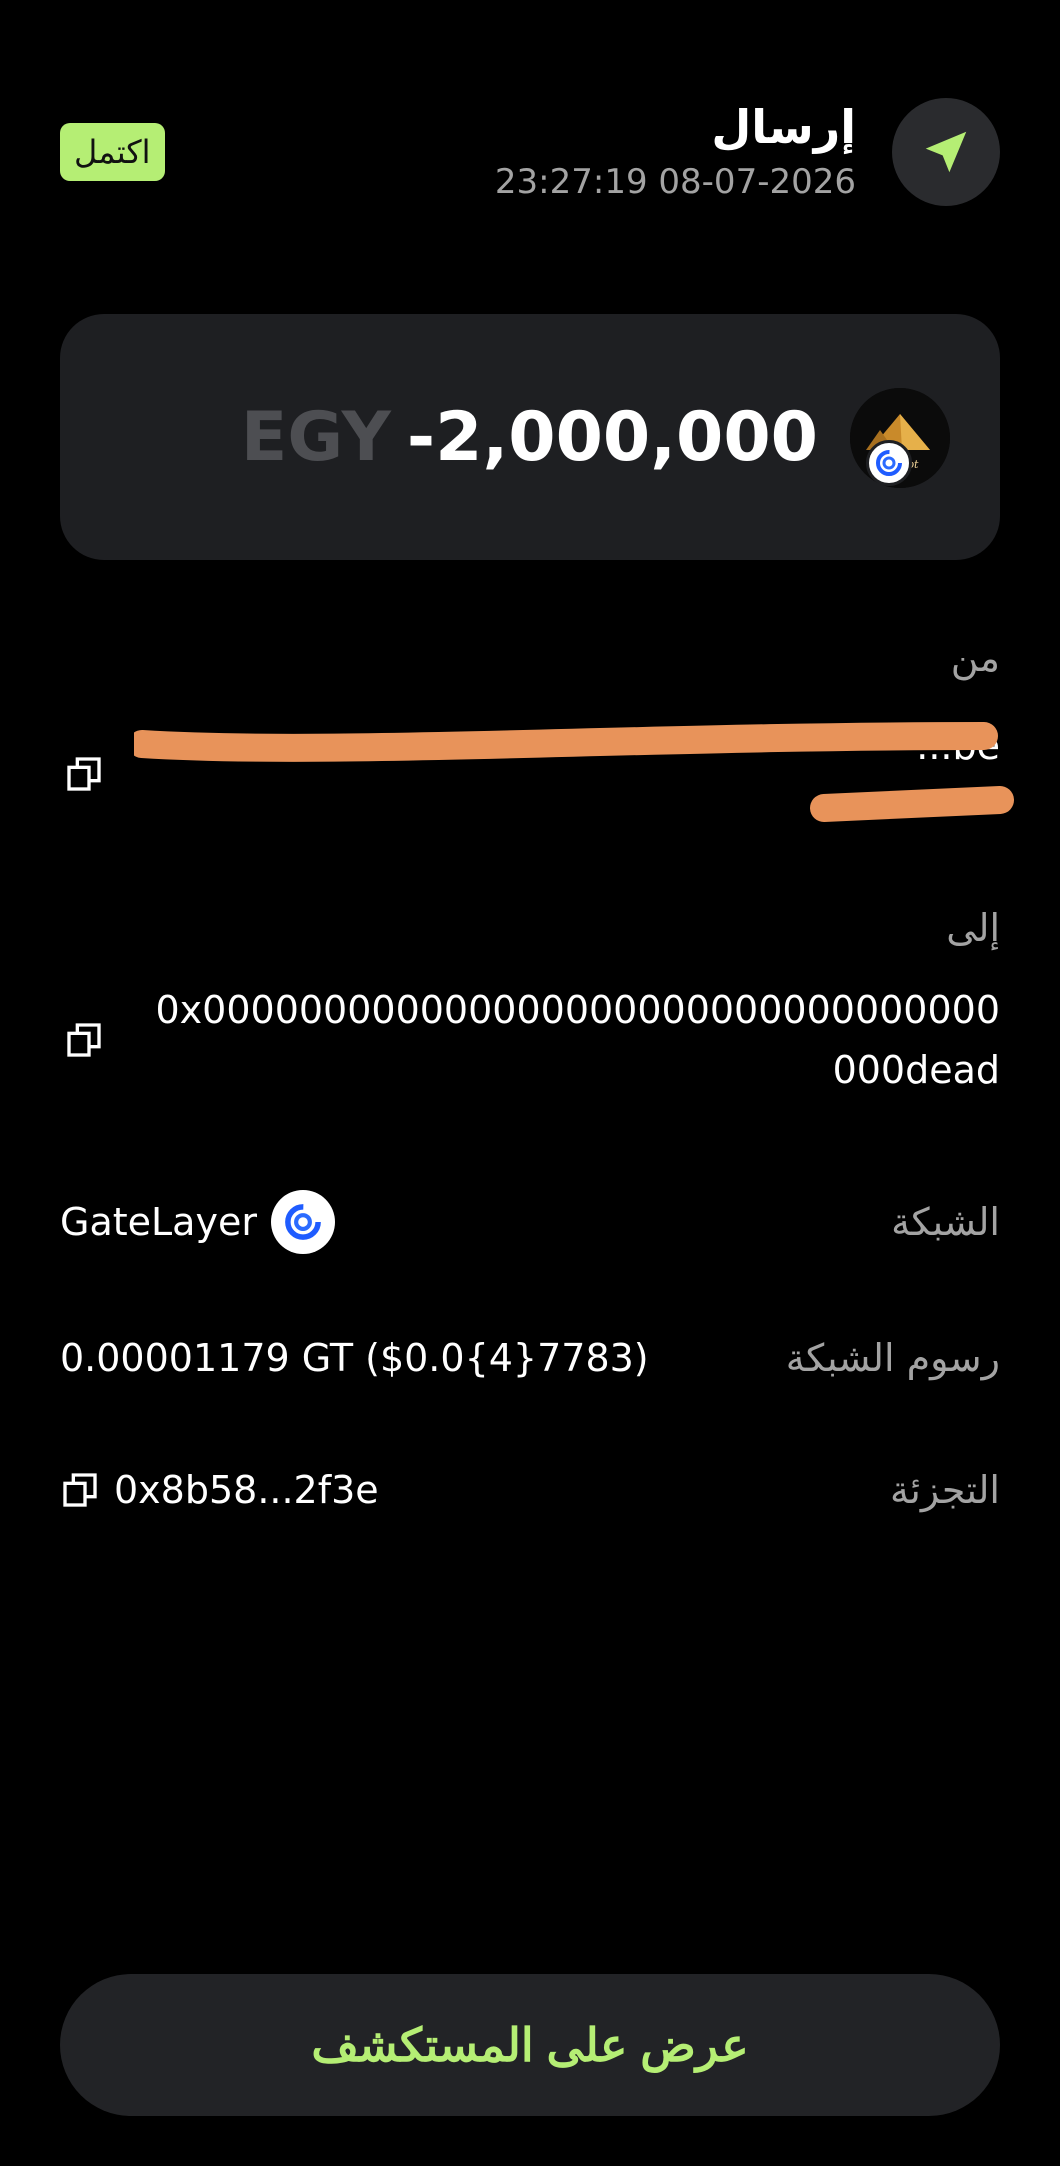  Describe the element at coordinates (158, 1222) in the screenshot. I see `network-name: GateLayer` at that location.